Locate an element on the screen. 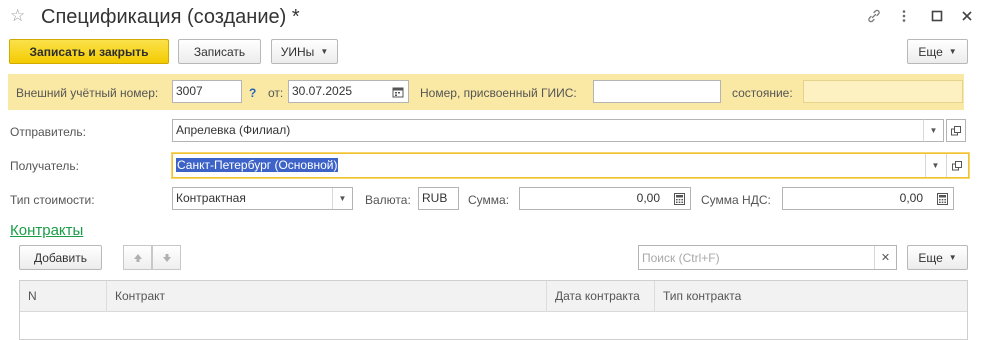 The image size is (983, 340). cost-type-label: Тип стоимости: is located at coordinates (52, 200).